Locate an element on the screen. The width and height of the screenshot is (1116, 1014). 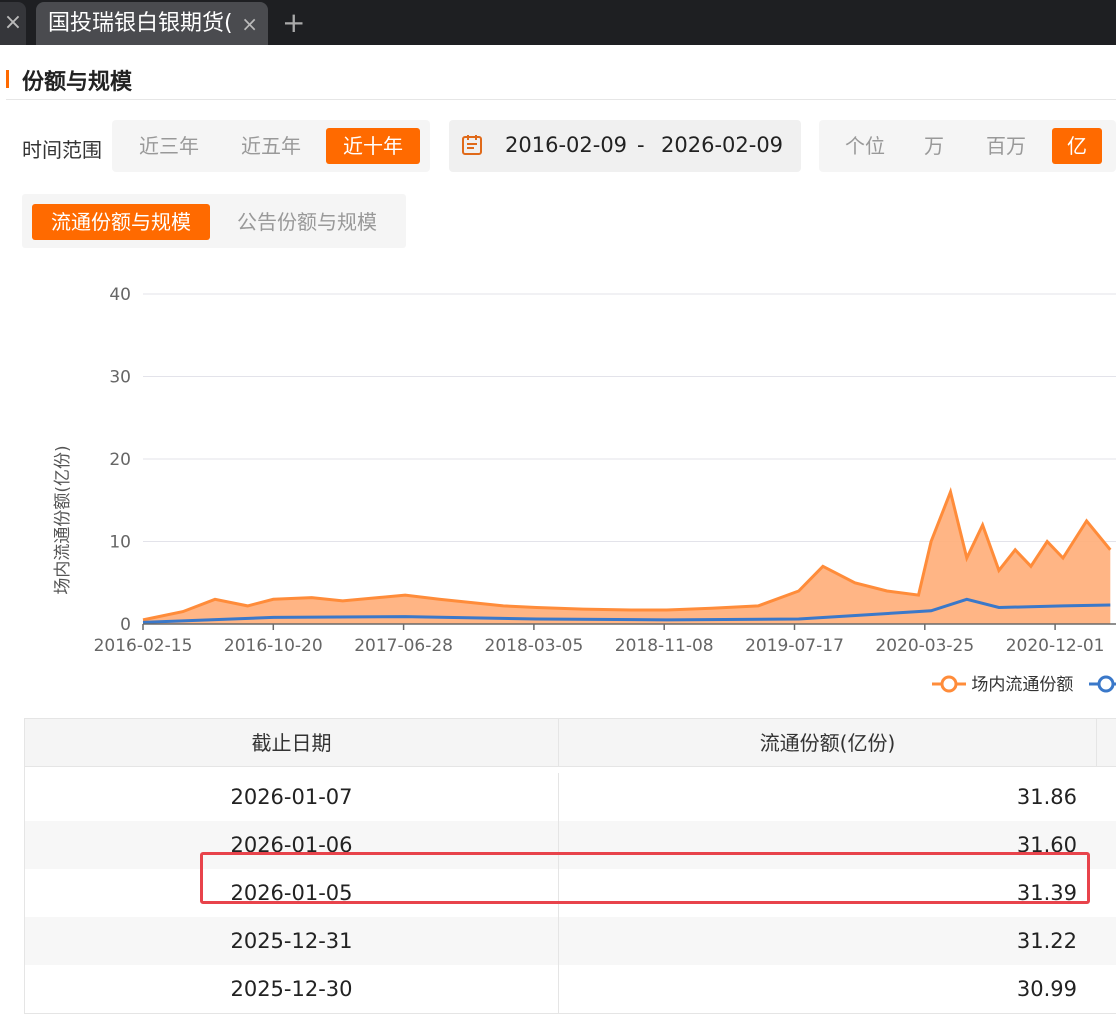
x-tick-label: 2017-06-28 is located at coordinates (403, 646).